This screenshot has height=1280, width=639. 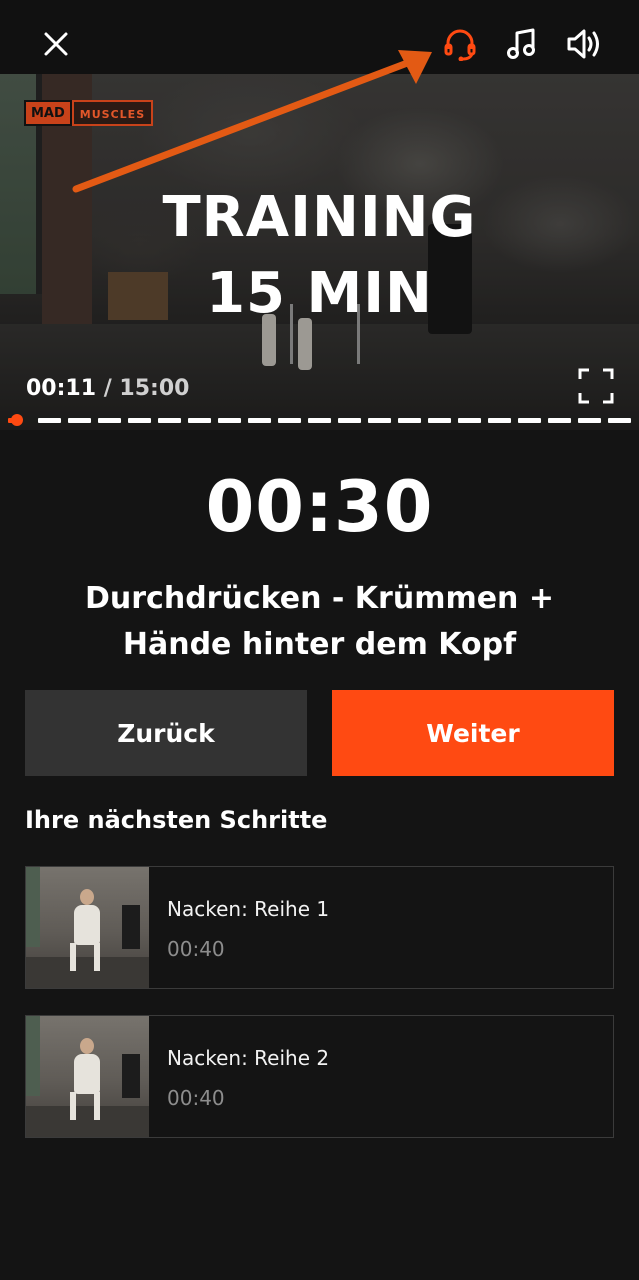 I want to click on music-button, so click(x=522, y=44).